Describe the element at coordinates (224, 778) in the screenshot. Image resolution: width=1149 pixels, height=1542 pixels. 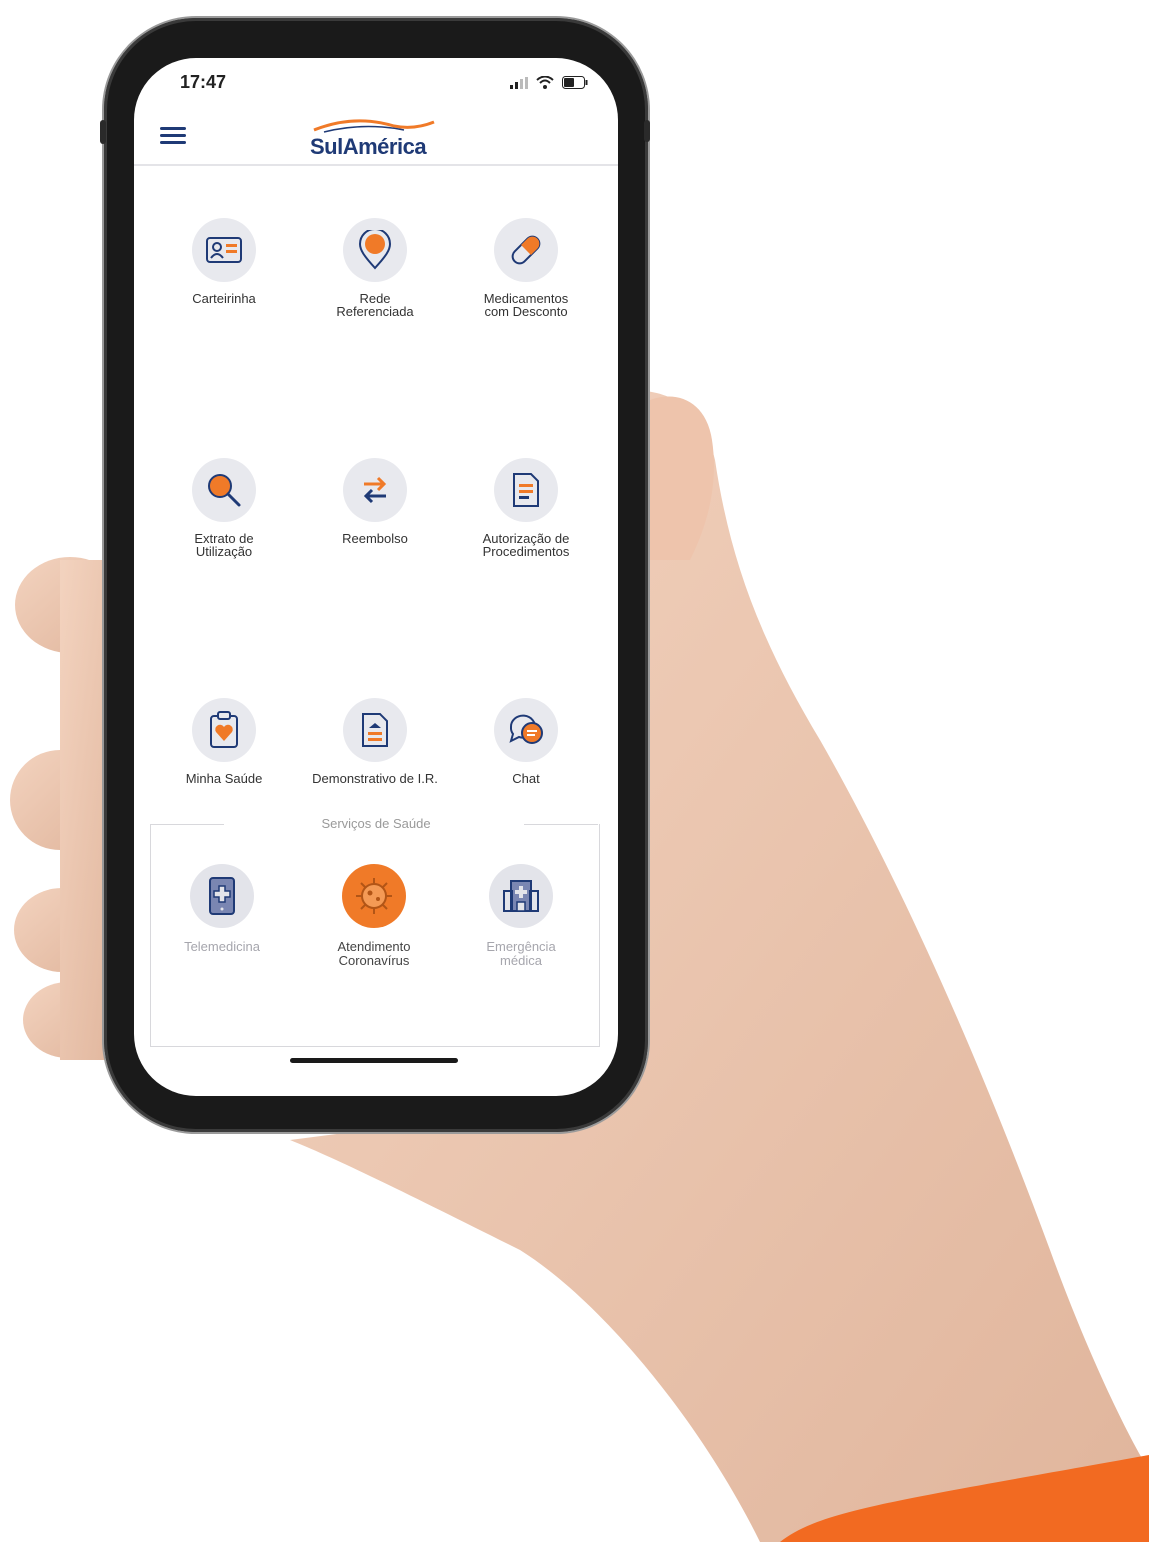
I see `menu-item-label: Minha Saúde` at that location.